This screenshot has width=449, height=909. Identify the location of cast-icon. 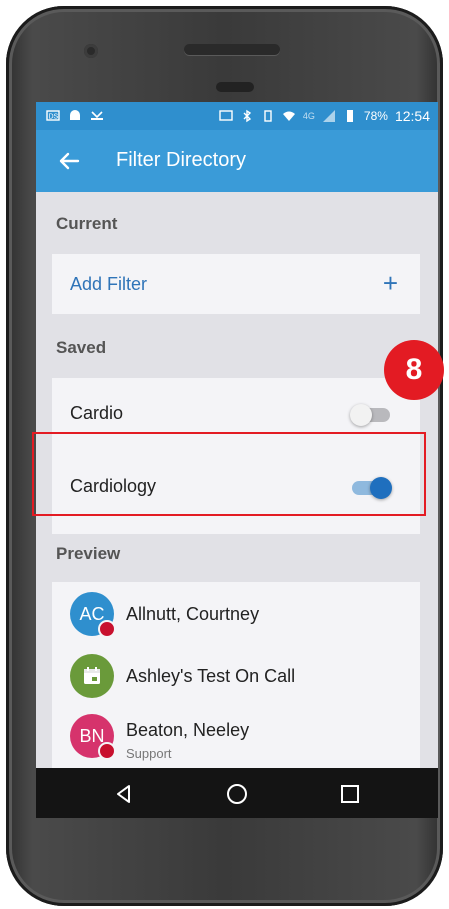
(226, 115).